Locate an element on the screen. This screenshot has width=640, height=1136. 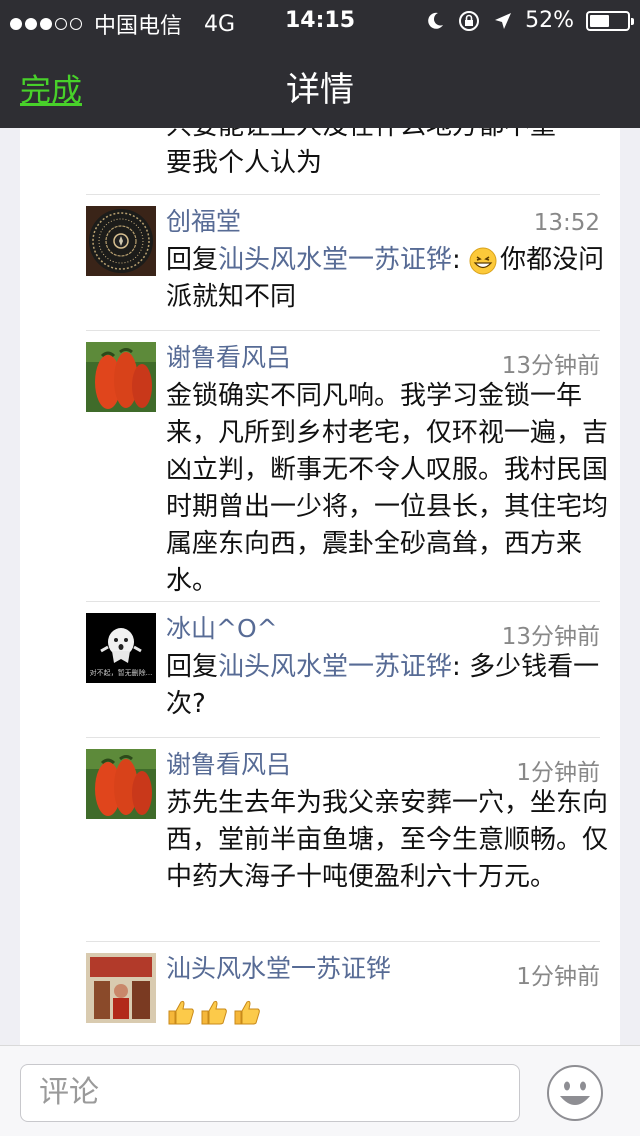
comment-text: 回复汕头风水堂一苏证铧: 多少钱看一次? is located at coordinates (387, 686).